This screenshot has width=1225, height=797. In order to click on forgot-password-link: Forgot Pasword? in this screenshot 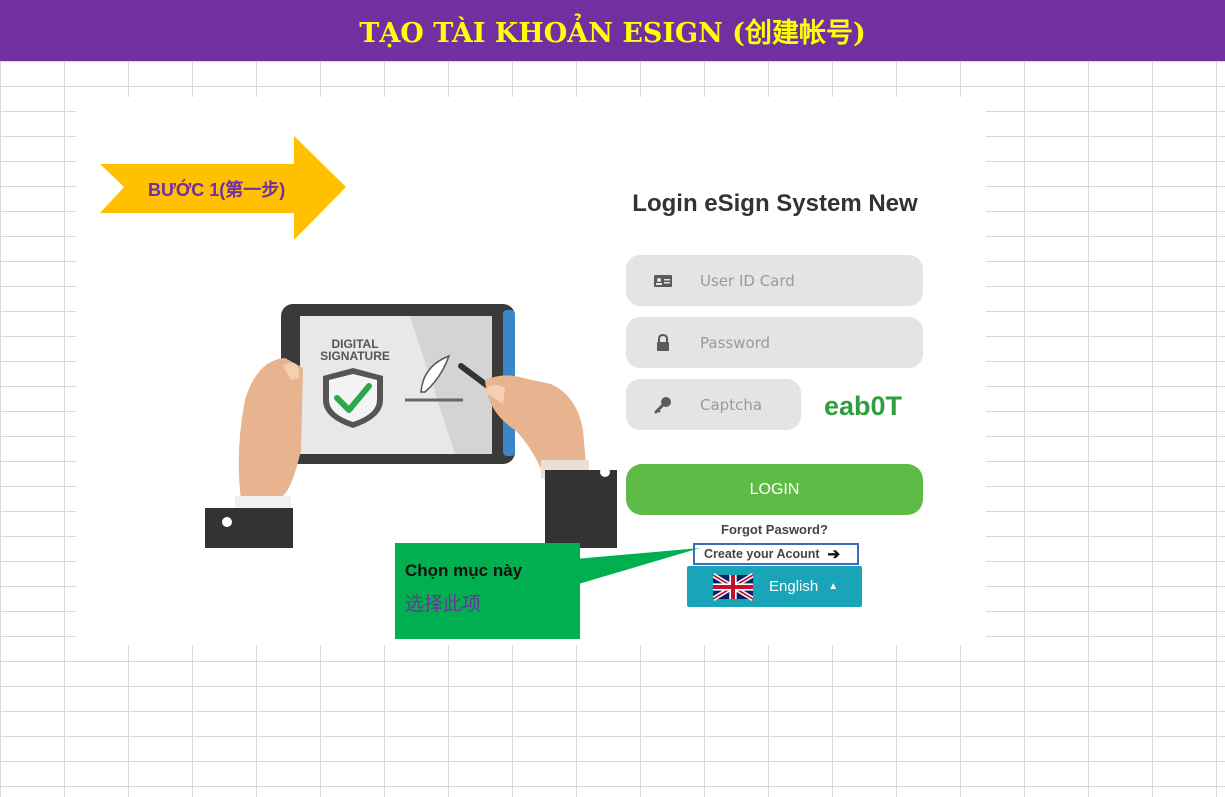, I will do `click(774, 529)`.